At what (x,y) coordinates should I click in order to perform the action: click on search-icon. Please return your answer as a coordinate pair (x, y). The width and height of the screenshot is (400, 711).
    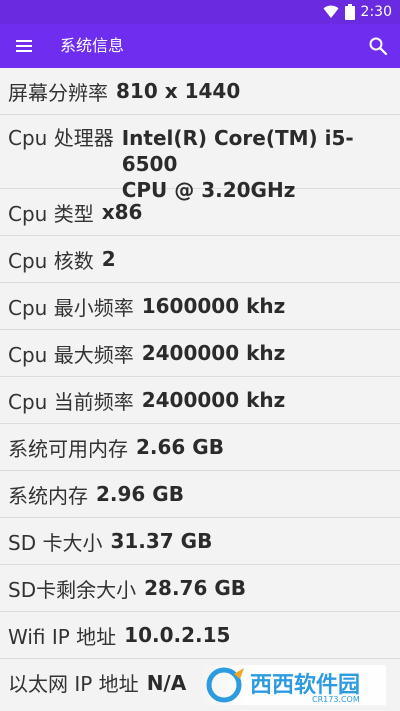
    Looking at the image, I should click on (378, 46).